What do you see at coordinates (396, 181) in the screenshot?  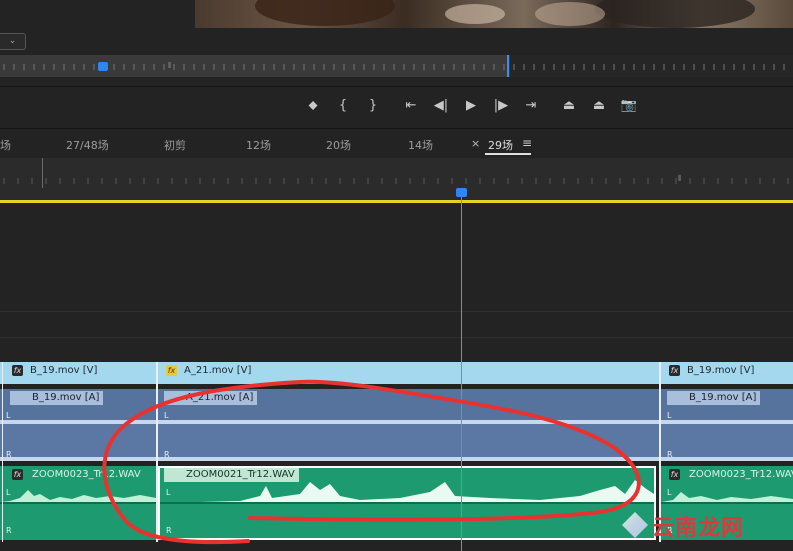 I see `timeline-ruler-ticks` at bounding box center [396, 181].